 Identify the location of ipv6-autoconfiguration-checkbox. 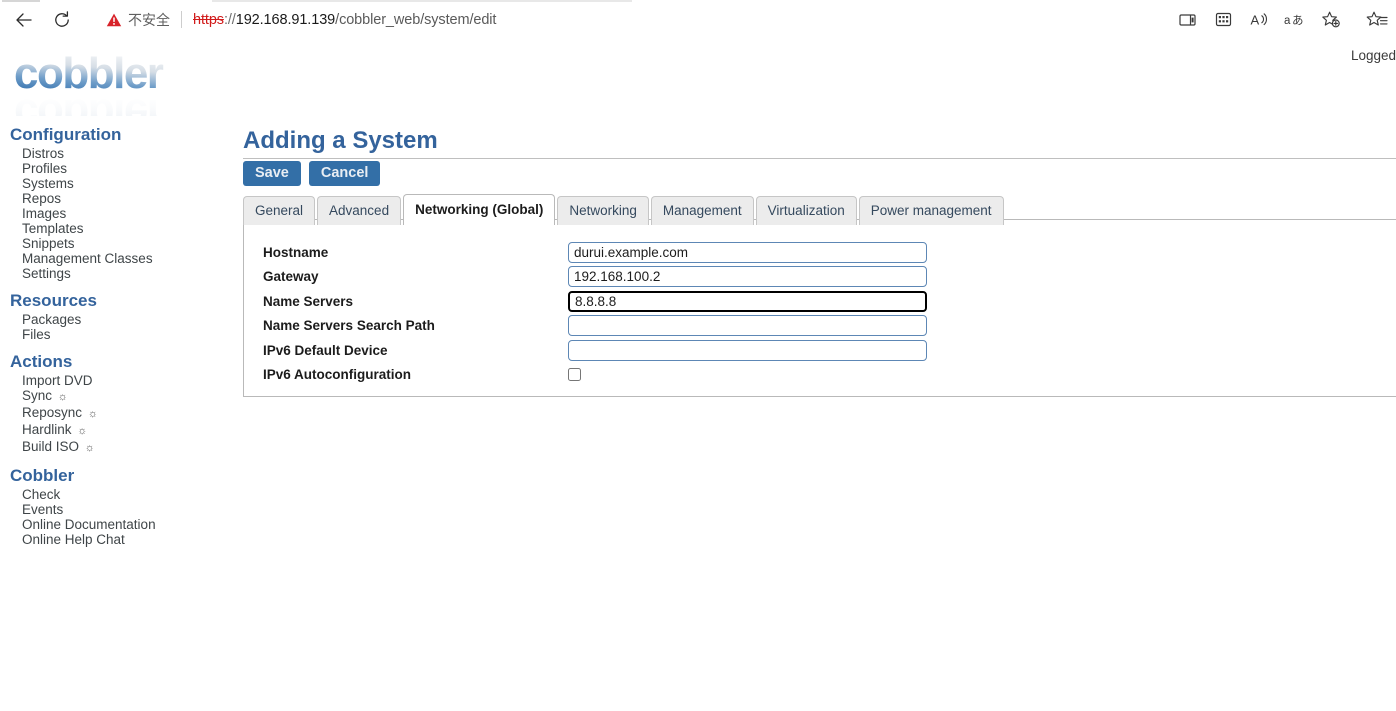
(574, 375).